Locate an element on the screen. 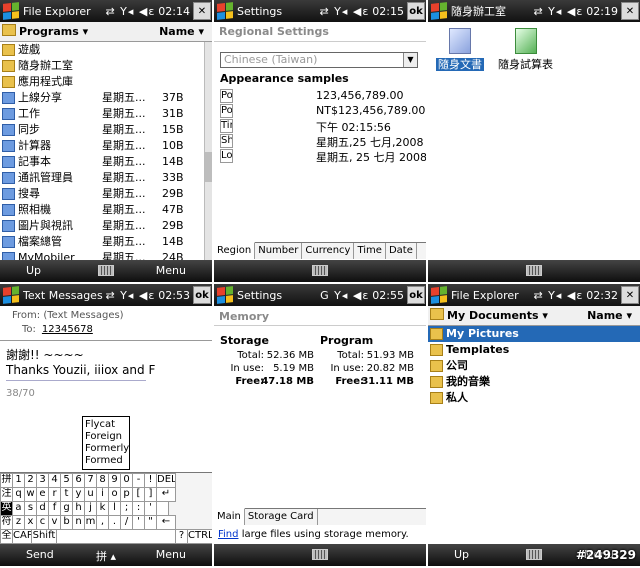 The height and width of the screenshot is (568, 640). list-item: 記事本 星期五... 14B is located at coordinates (106, 162).